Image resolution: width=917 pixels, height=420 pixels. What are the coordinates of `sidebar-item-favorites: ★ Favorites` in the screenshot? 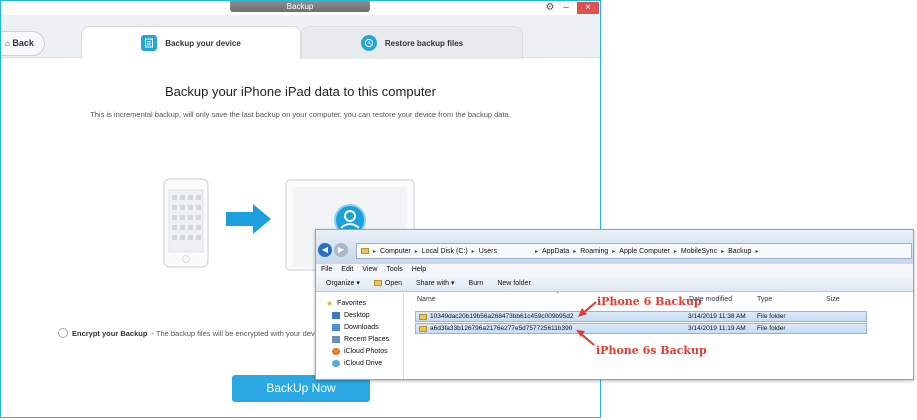 It's located at (346, 303).